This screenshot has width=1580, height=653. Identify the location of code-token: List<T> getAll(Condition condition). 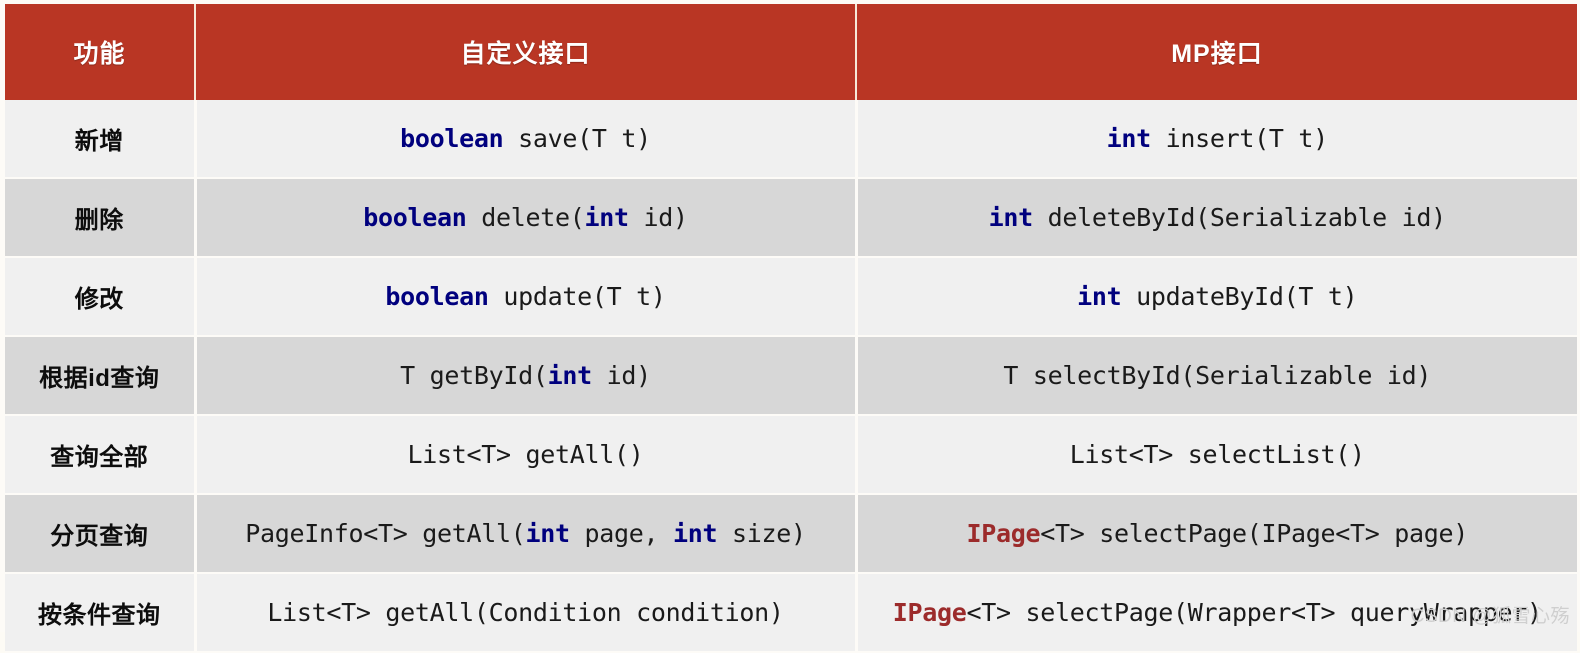
(525, 612).